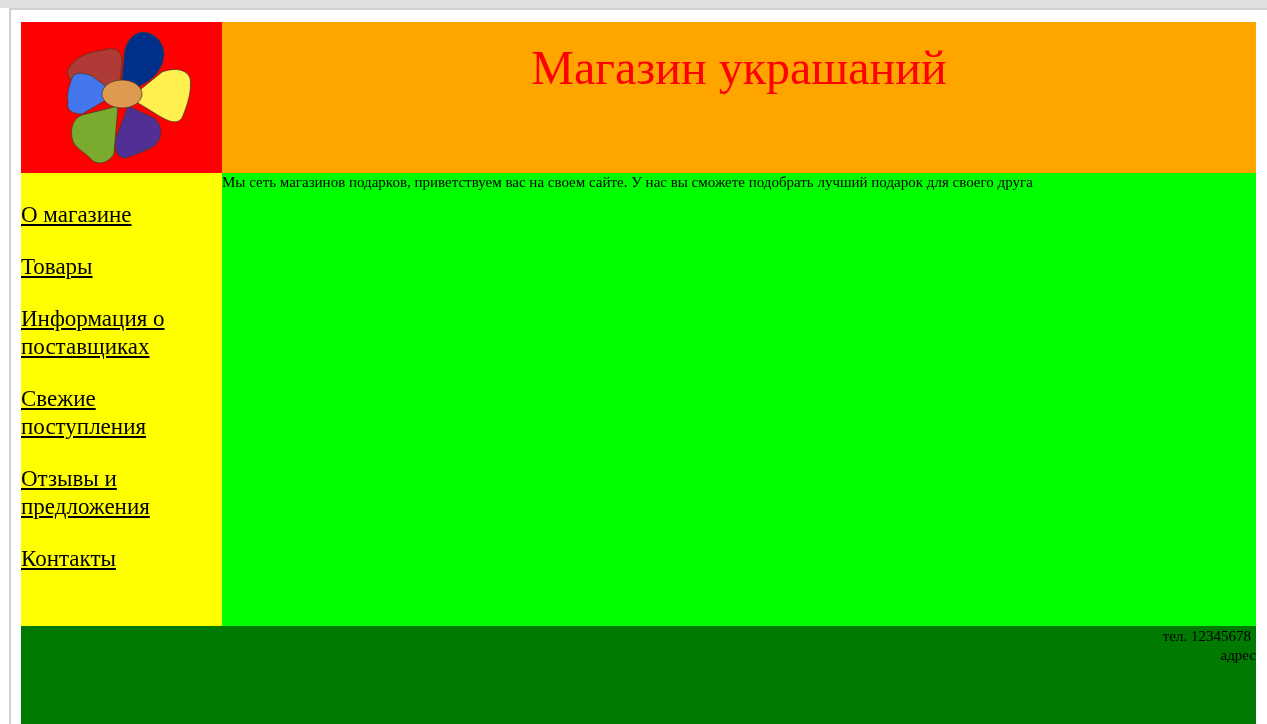 This screenshot has height=724, width=1267. I want to click on intro-text: Мы сеть магазинов подарков, приветствуем вас на своем сайте. У нас вы сможете подобрать лучший подарок для своего друга, so click(628, 182).